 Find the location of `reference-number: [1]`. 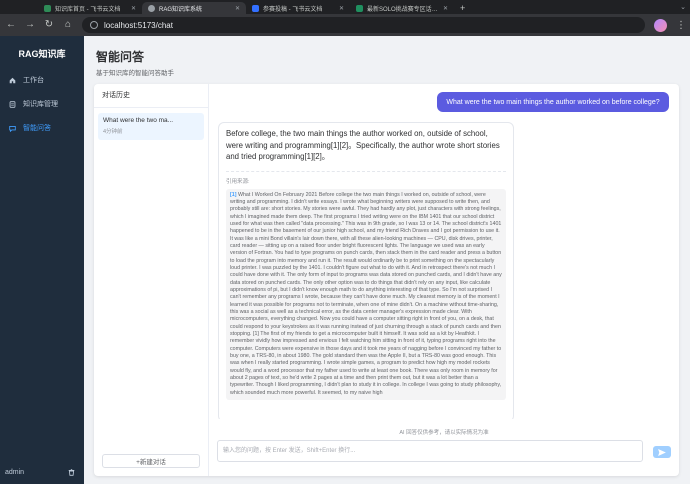

reference-number: [1] is located at coordinates (233, 195).